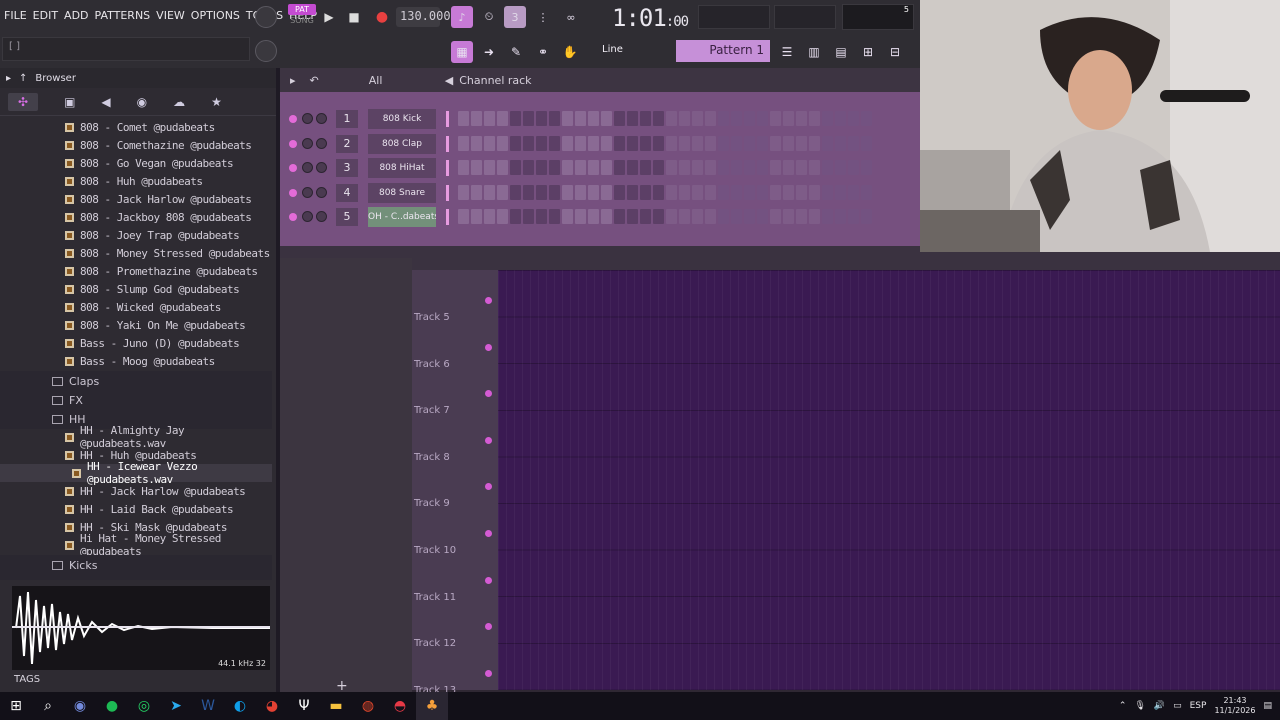 The image size is (1280, 720). Describe the element at coordinates (105, 102) in the screenshot. I see `speaker-tab-icon: ◀` at that location.